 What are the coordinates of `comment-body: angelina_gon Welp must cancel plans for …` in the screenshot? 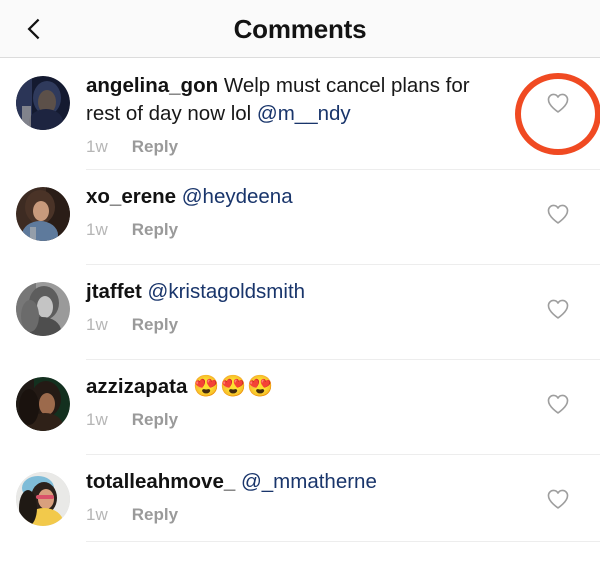 It's located at (293, 114).